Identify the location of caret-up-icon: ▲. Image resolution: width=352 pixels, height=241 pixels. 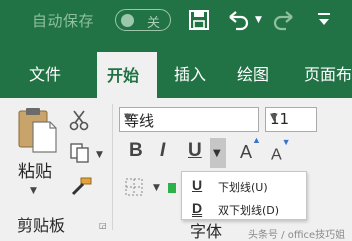
(256, 140).